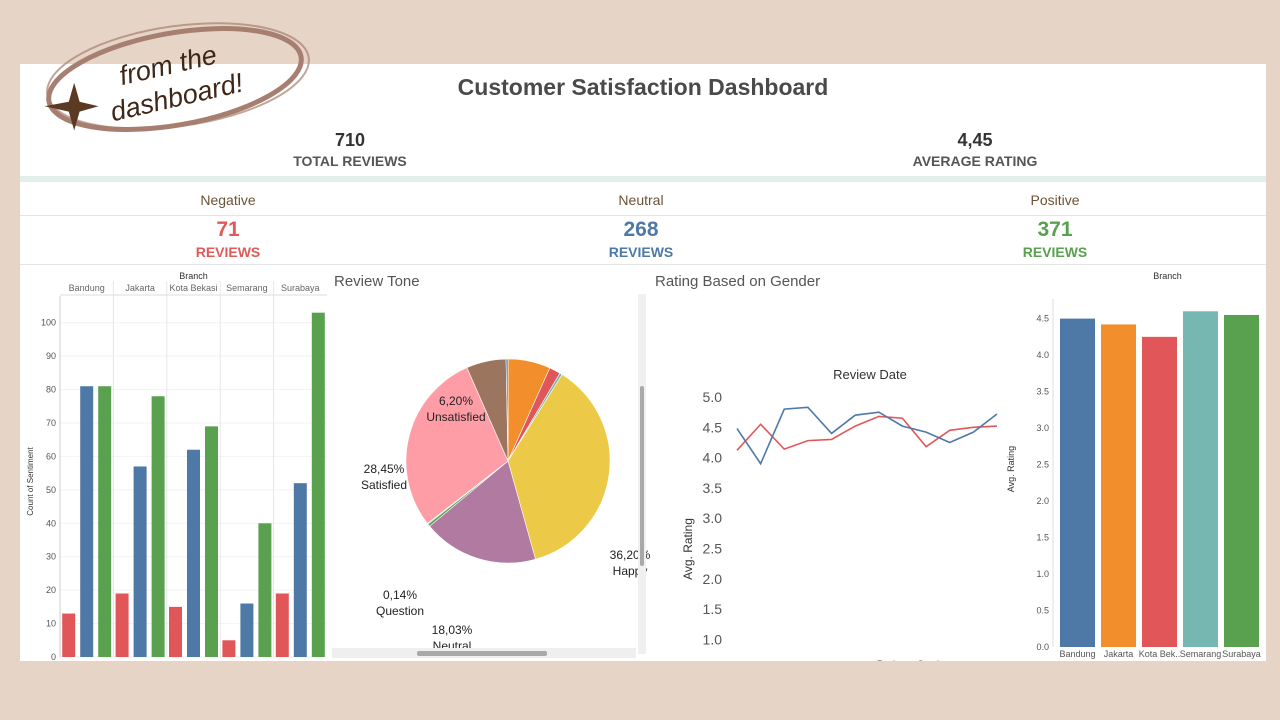 The width and height of the screenshot is (1280, 720). I want to click on sentiment-neutral: Neutral 268 REVIEWS, so click(641, 226).